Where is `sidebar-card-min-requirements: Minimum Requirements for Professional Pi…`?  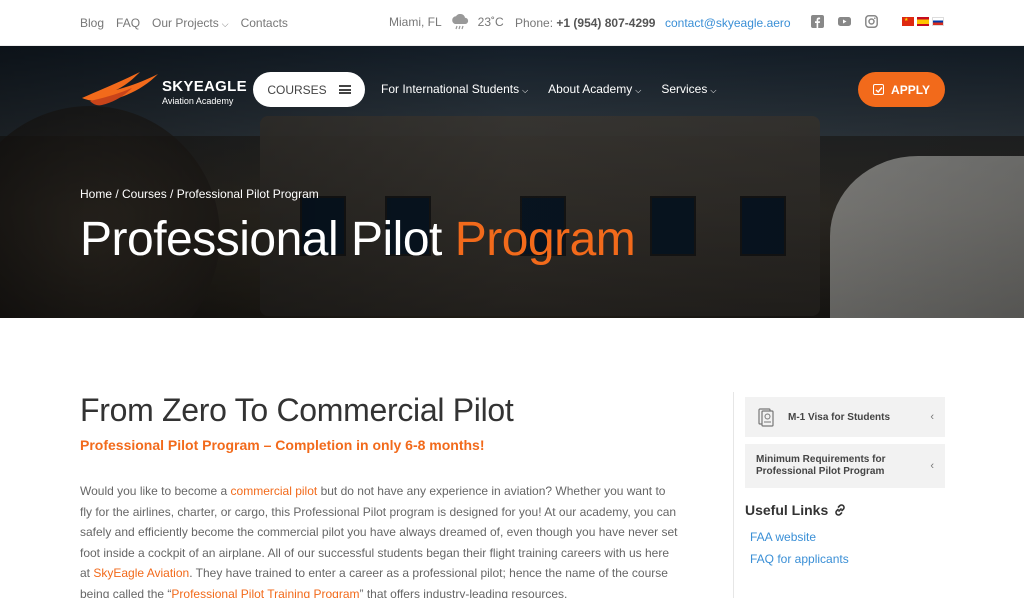 sidebar-card-min-requirements: Minimum Requirements for Professional Pi… is located at coordinates (845, 466).